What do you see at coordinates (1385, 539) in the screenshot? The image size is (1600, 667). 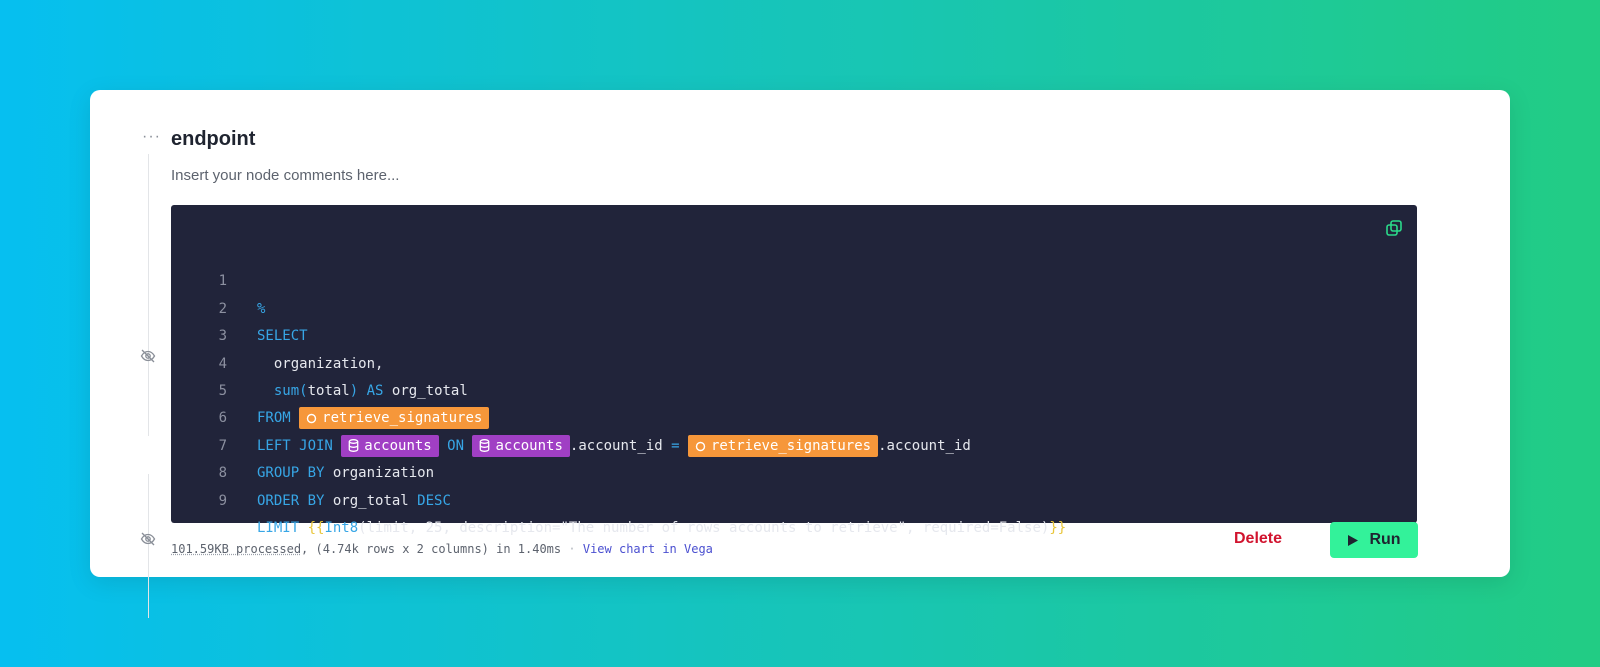 I see `run-button-label: Run` at bounding box center [1385, 539].